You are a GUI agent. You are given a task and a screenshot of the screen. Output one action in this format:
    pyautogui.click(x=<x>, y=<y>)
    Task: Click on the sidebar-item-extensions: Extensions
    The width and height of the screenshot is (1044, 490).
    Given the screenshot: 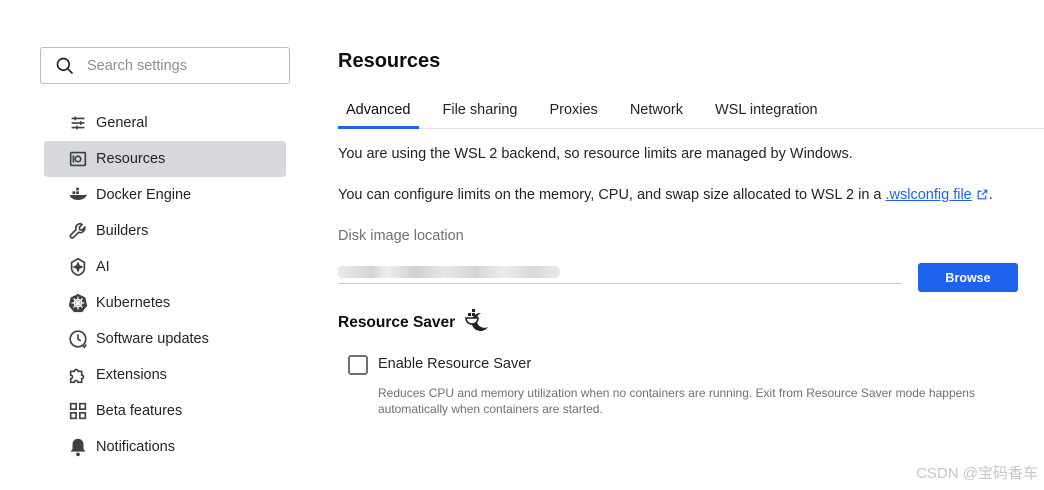 What is the action you would take?
    pyautogui.click(x=165, y=375)
    